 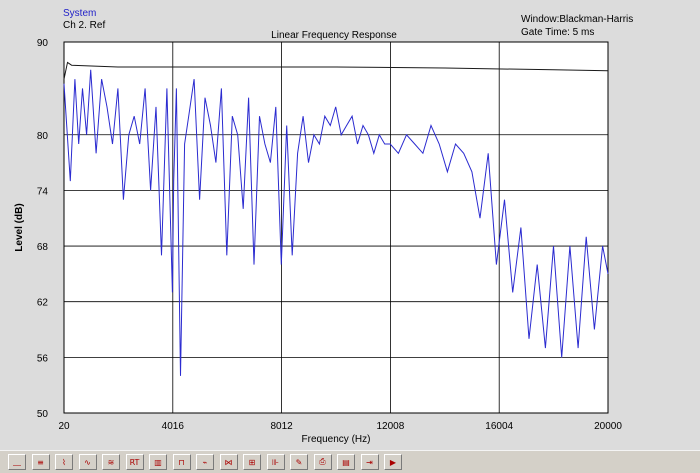 What do you see at coordinates (43, 43) in the screenshot?
I see `y-tick-label: 90` at bounding box center [43, 43].